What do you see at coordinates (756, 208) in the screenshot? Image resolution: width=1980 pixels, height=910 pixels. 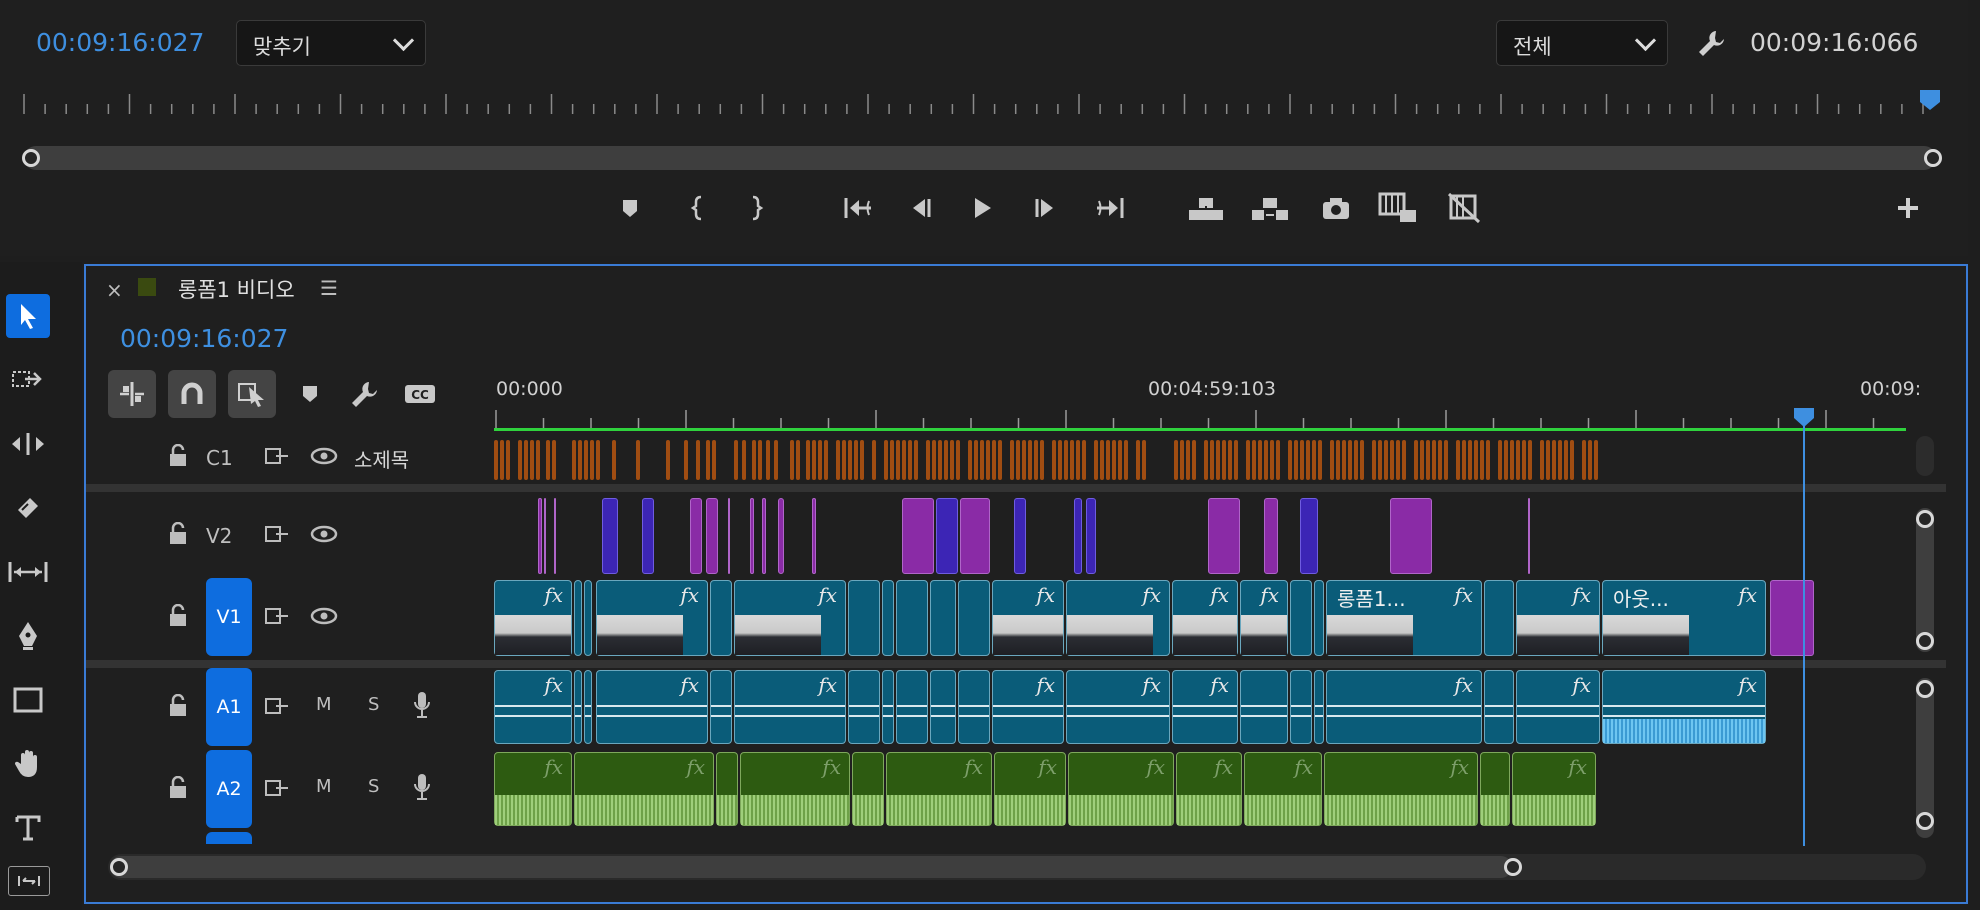 I see `mark-out-button` at bounding box center [756, 208].